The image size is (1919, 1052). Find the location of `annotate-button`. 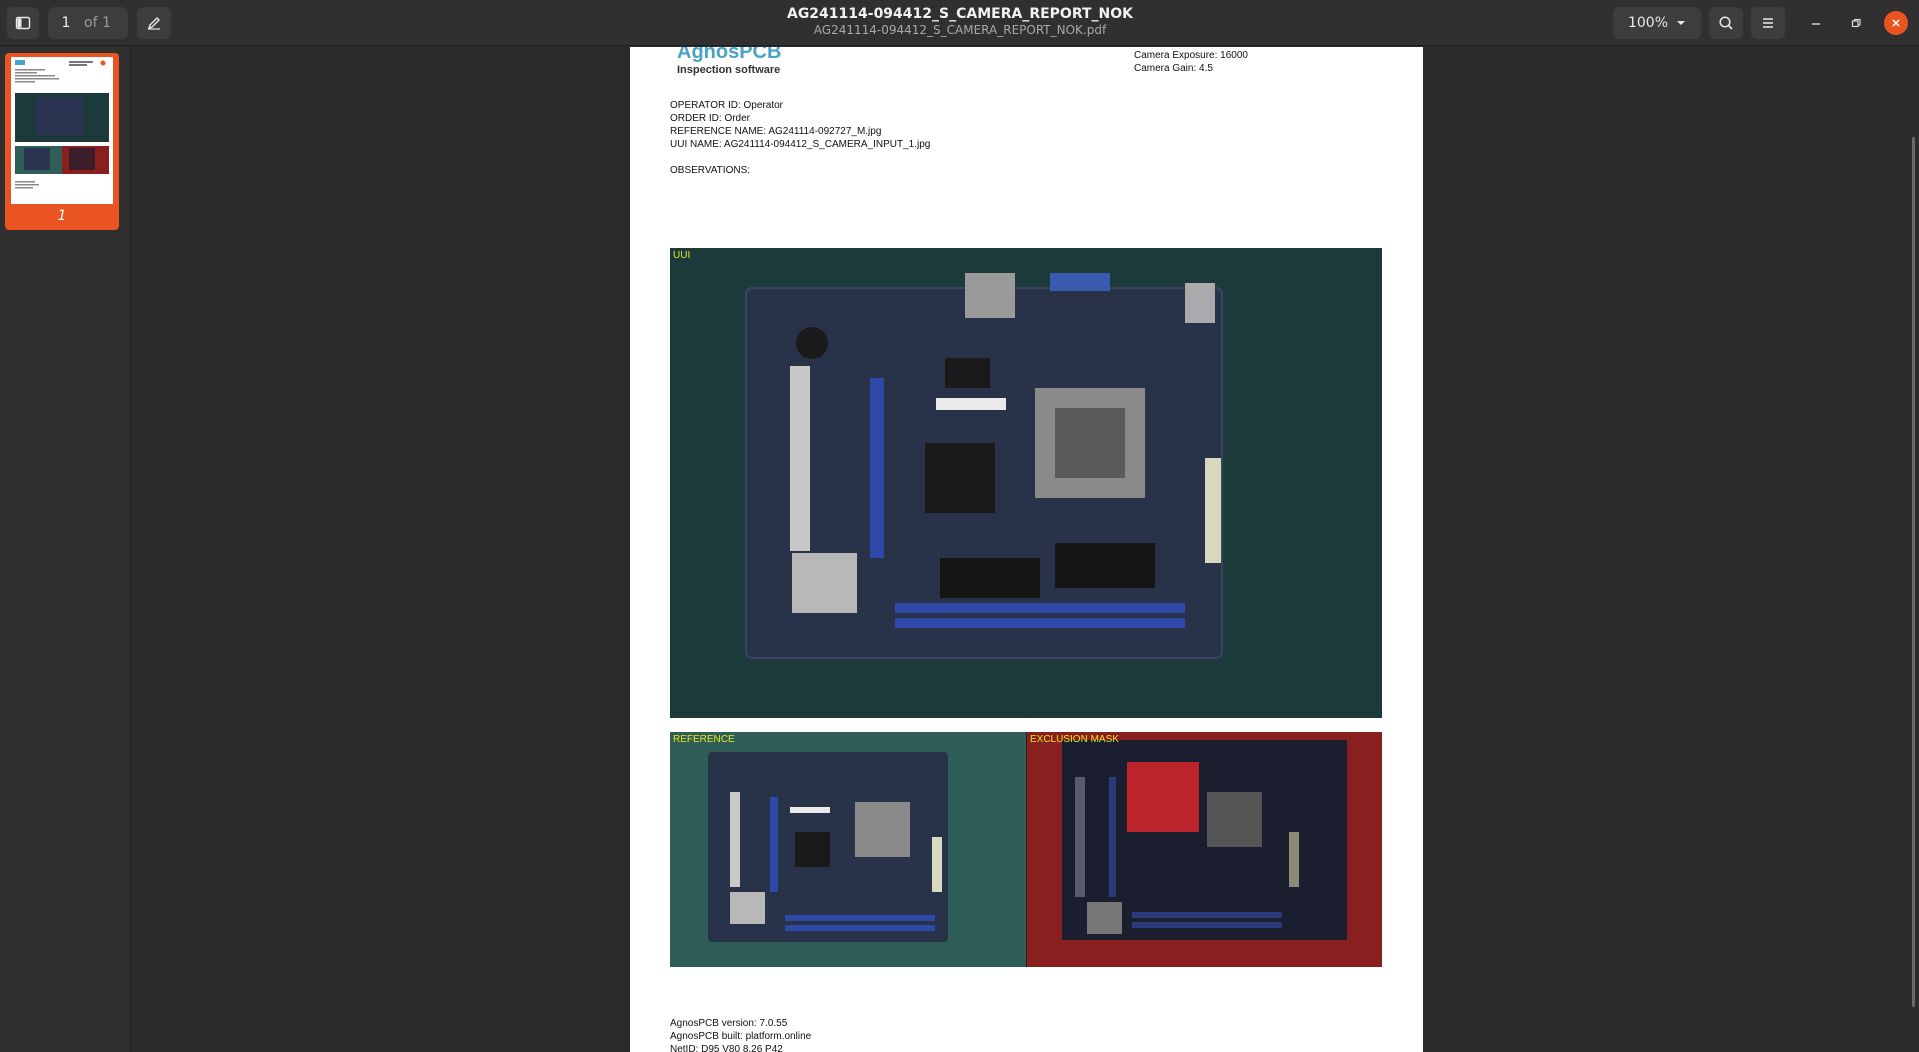

annotate-button is located at coordinates (154, 23).